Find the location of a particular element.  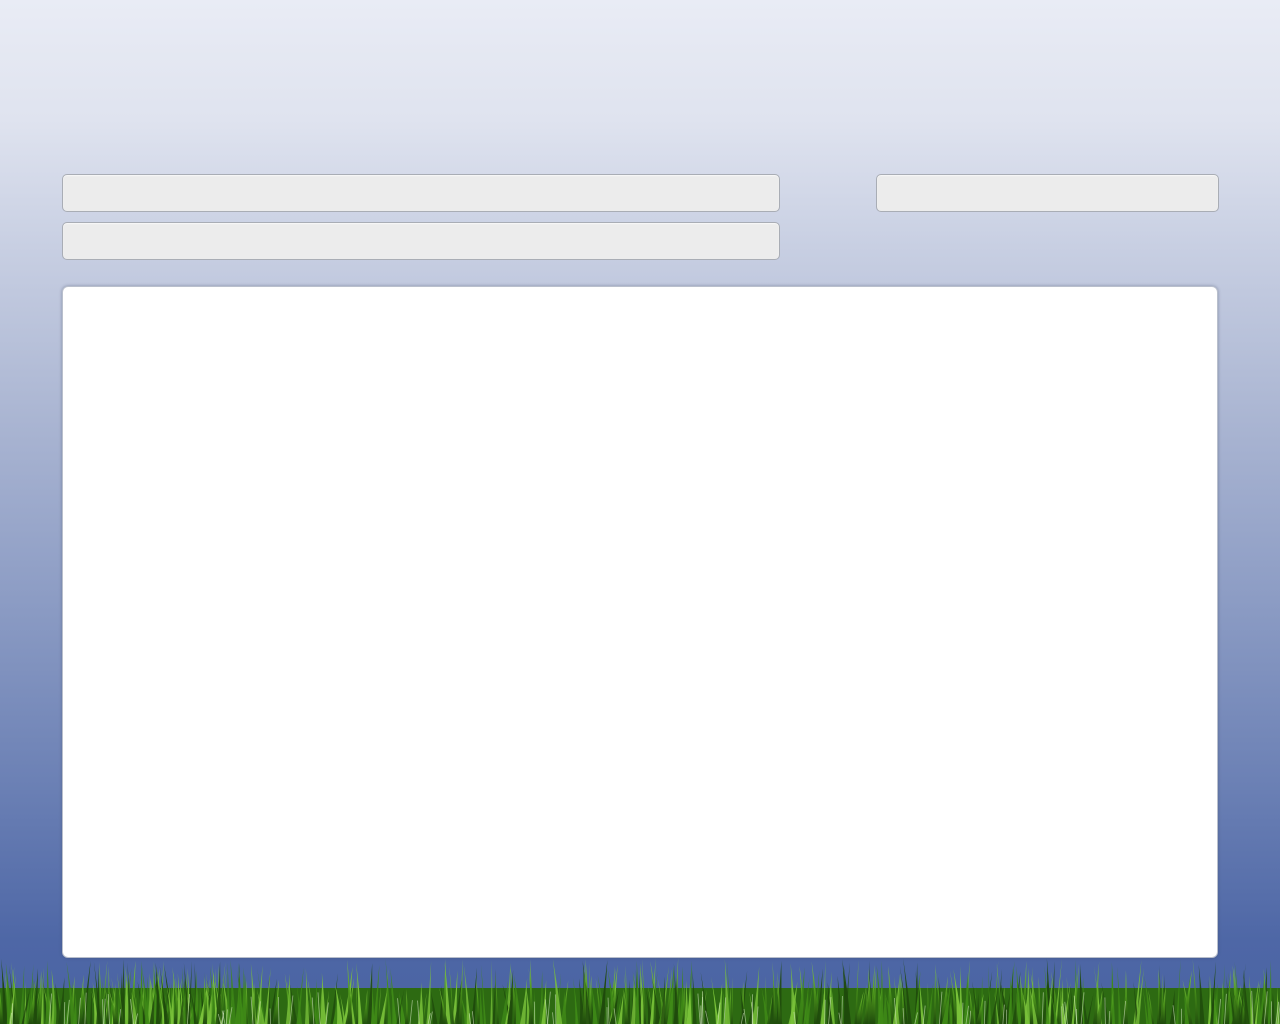

top-left-input-field is located at coordinates (421, 193).